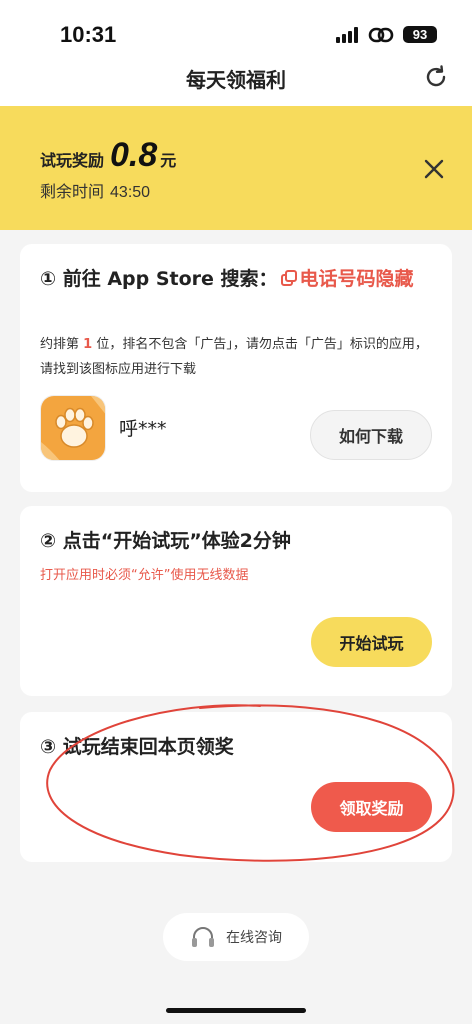  What do you see at coordinates (236, 168) in the screenshot?
I see `reward-banner: 试玩奖励 0.8 元 剩余时间 43:50` at bounding box center [236, 168].